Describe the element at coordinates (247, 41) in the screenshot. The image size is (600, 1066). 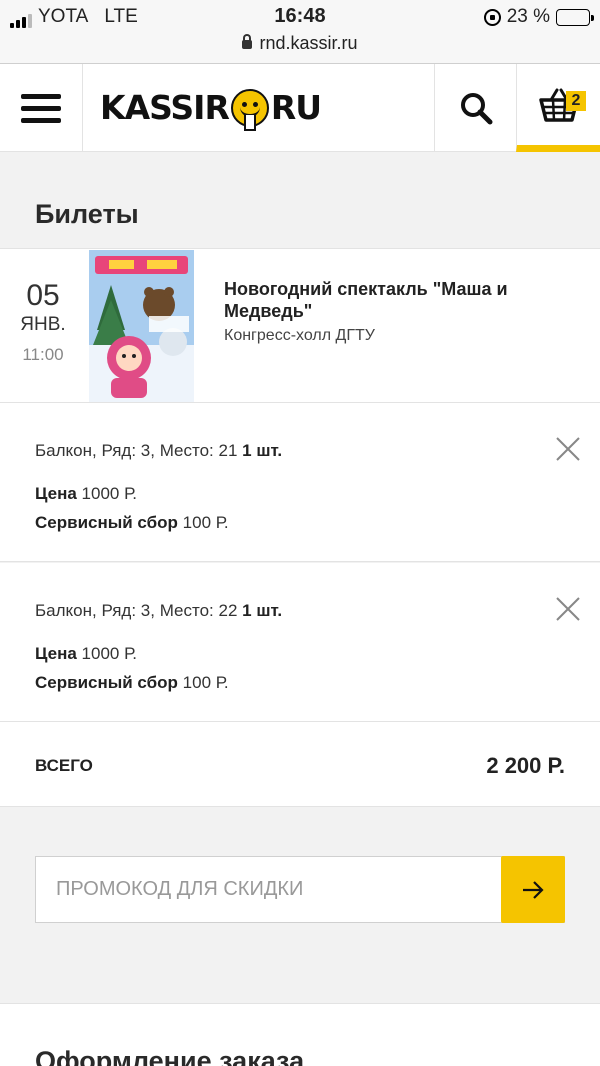
I see `lock-icon` at that location.